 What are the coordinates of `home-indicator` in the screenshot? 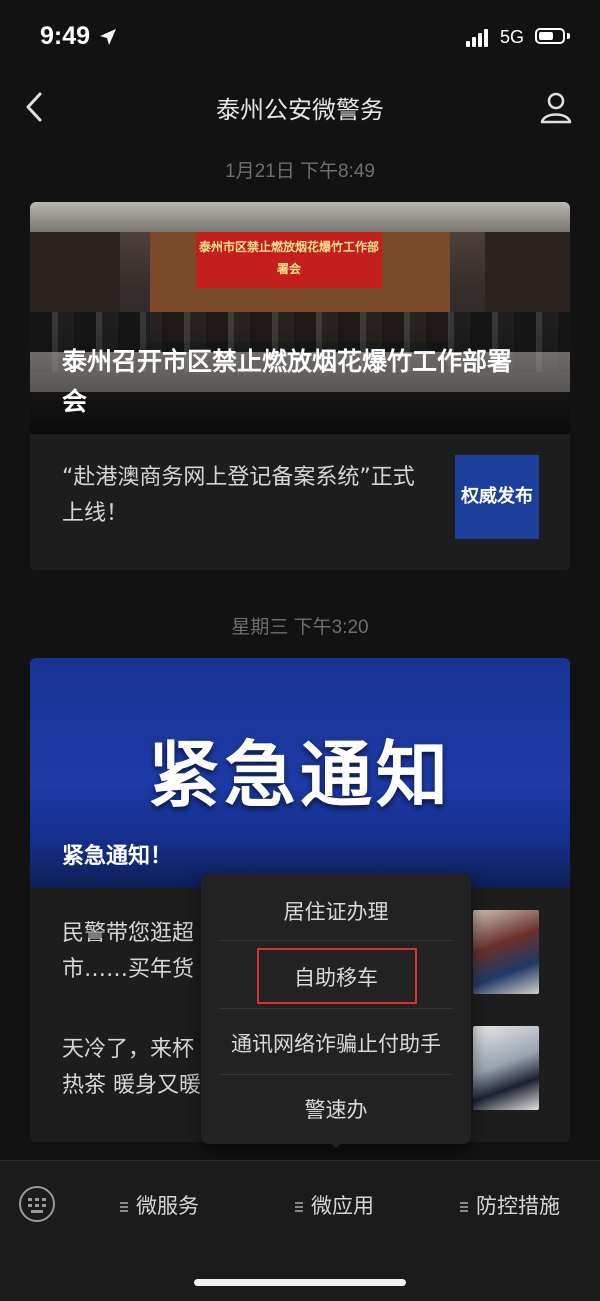 It's located at (300, 1282).